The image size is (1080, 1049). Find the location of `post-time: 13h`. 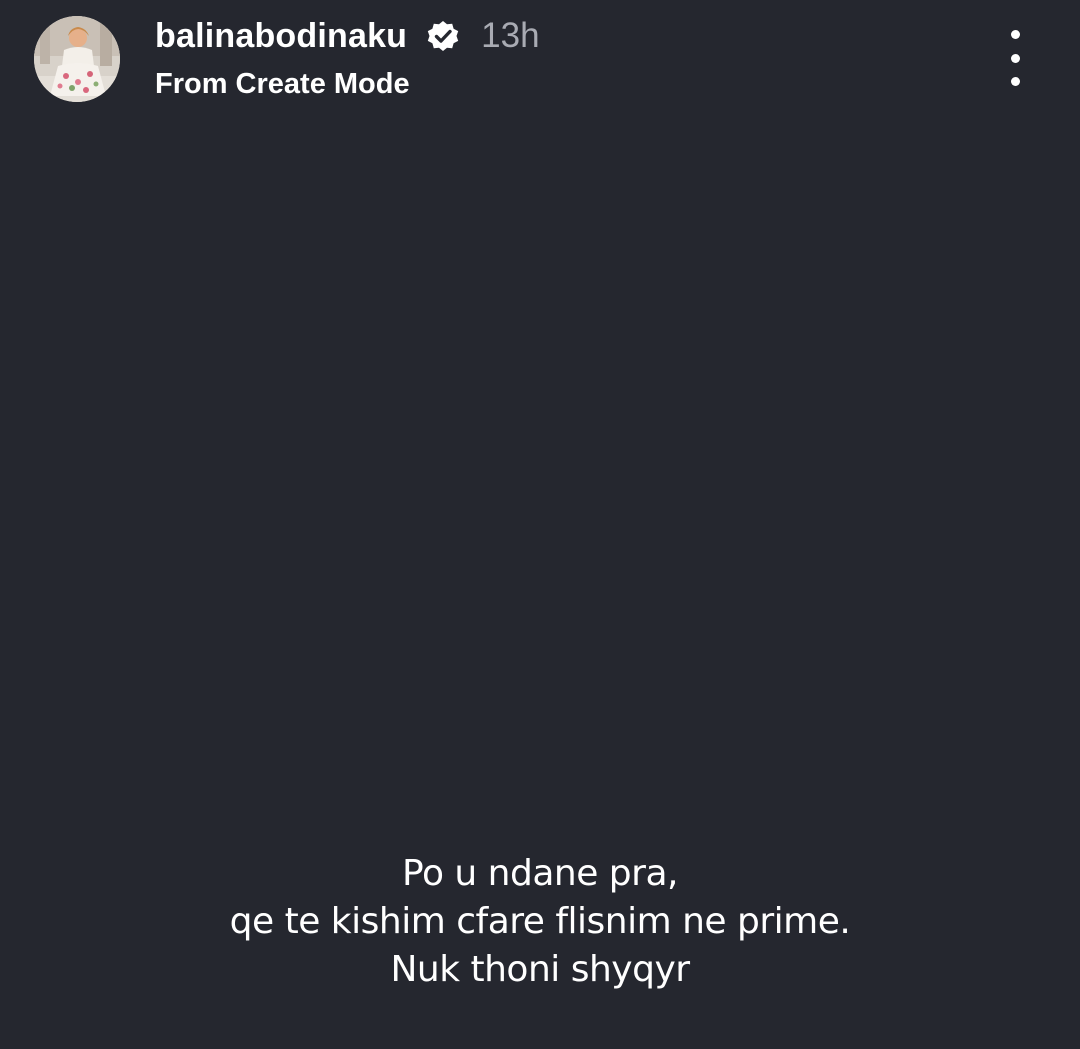

post-time: 13h is located at coordinates (510, 35).